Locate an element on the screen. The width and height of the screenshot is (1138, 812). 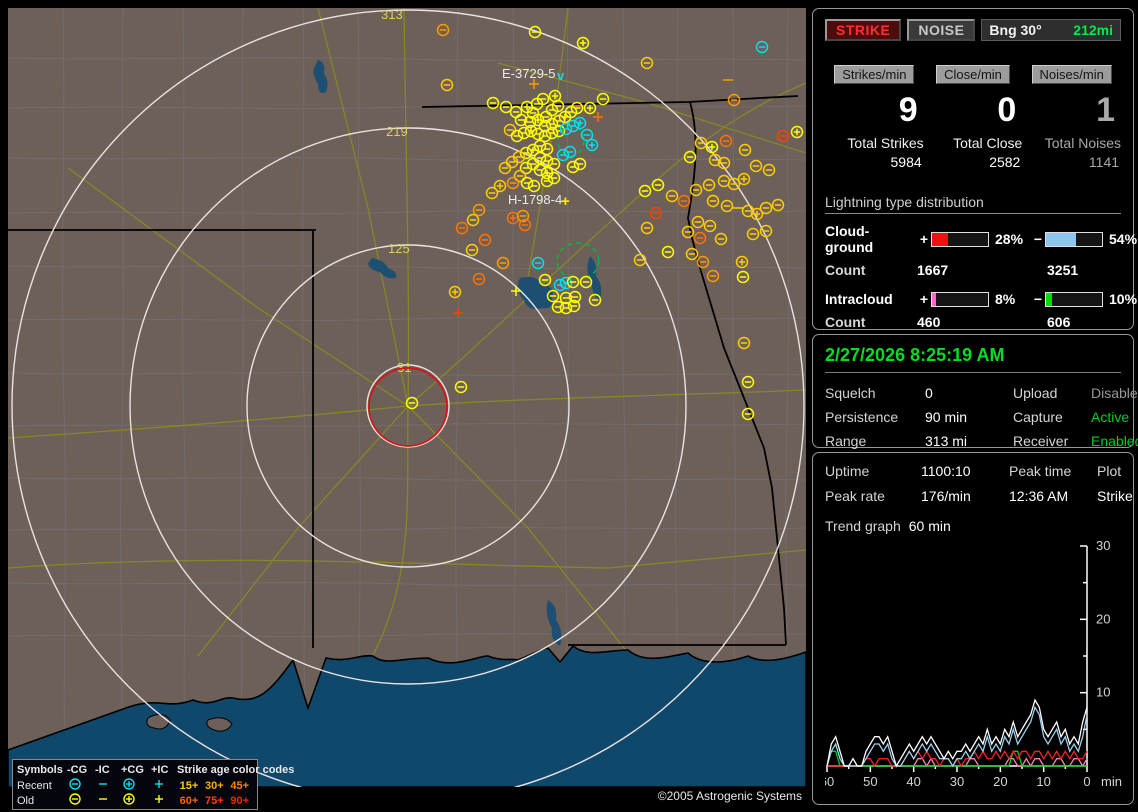
strikes-column: Strikes/min 9 Total Strikes 5984 is located at coordinates (874, 117).